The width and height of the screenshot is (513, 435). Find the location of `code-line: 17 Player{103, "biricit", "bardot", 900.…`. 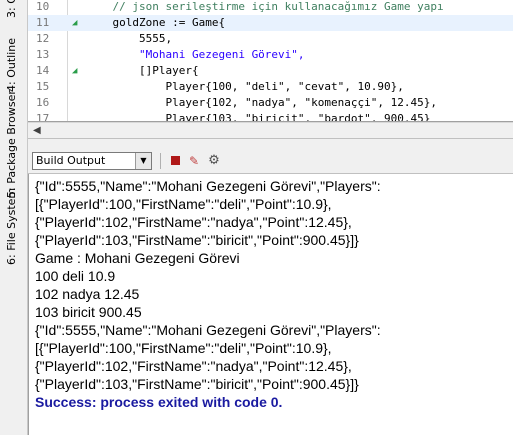

code-line: 17 Player{103, "biricit", "bardot", 900.… is located at coordinates (270, 116).